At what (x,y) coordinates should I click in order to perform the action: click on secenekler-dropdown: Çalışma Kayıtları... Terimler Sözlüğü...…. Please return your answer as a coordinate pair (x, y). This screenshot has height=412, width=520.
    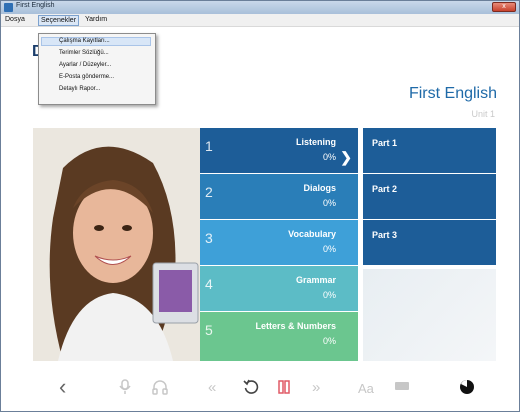
    Looking at the image, I should click on (97, 69).